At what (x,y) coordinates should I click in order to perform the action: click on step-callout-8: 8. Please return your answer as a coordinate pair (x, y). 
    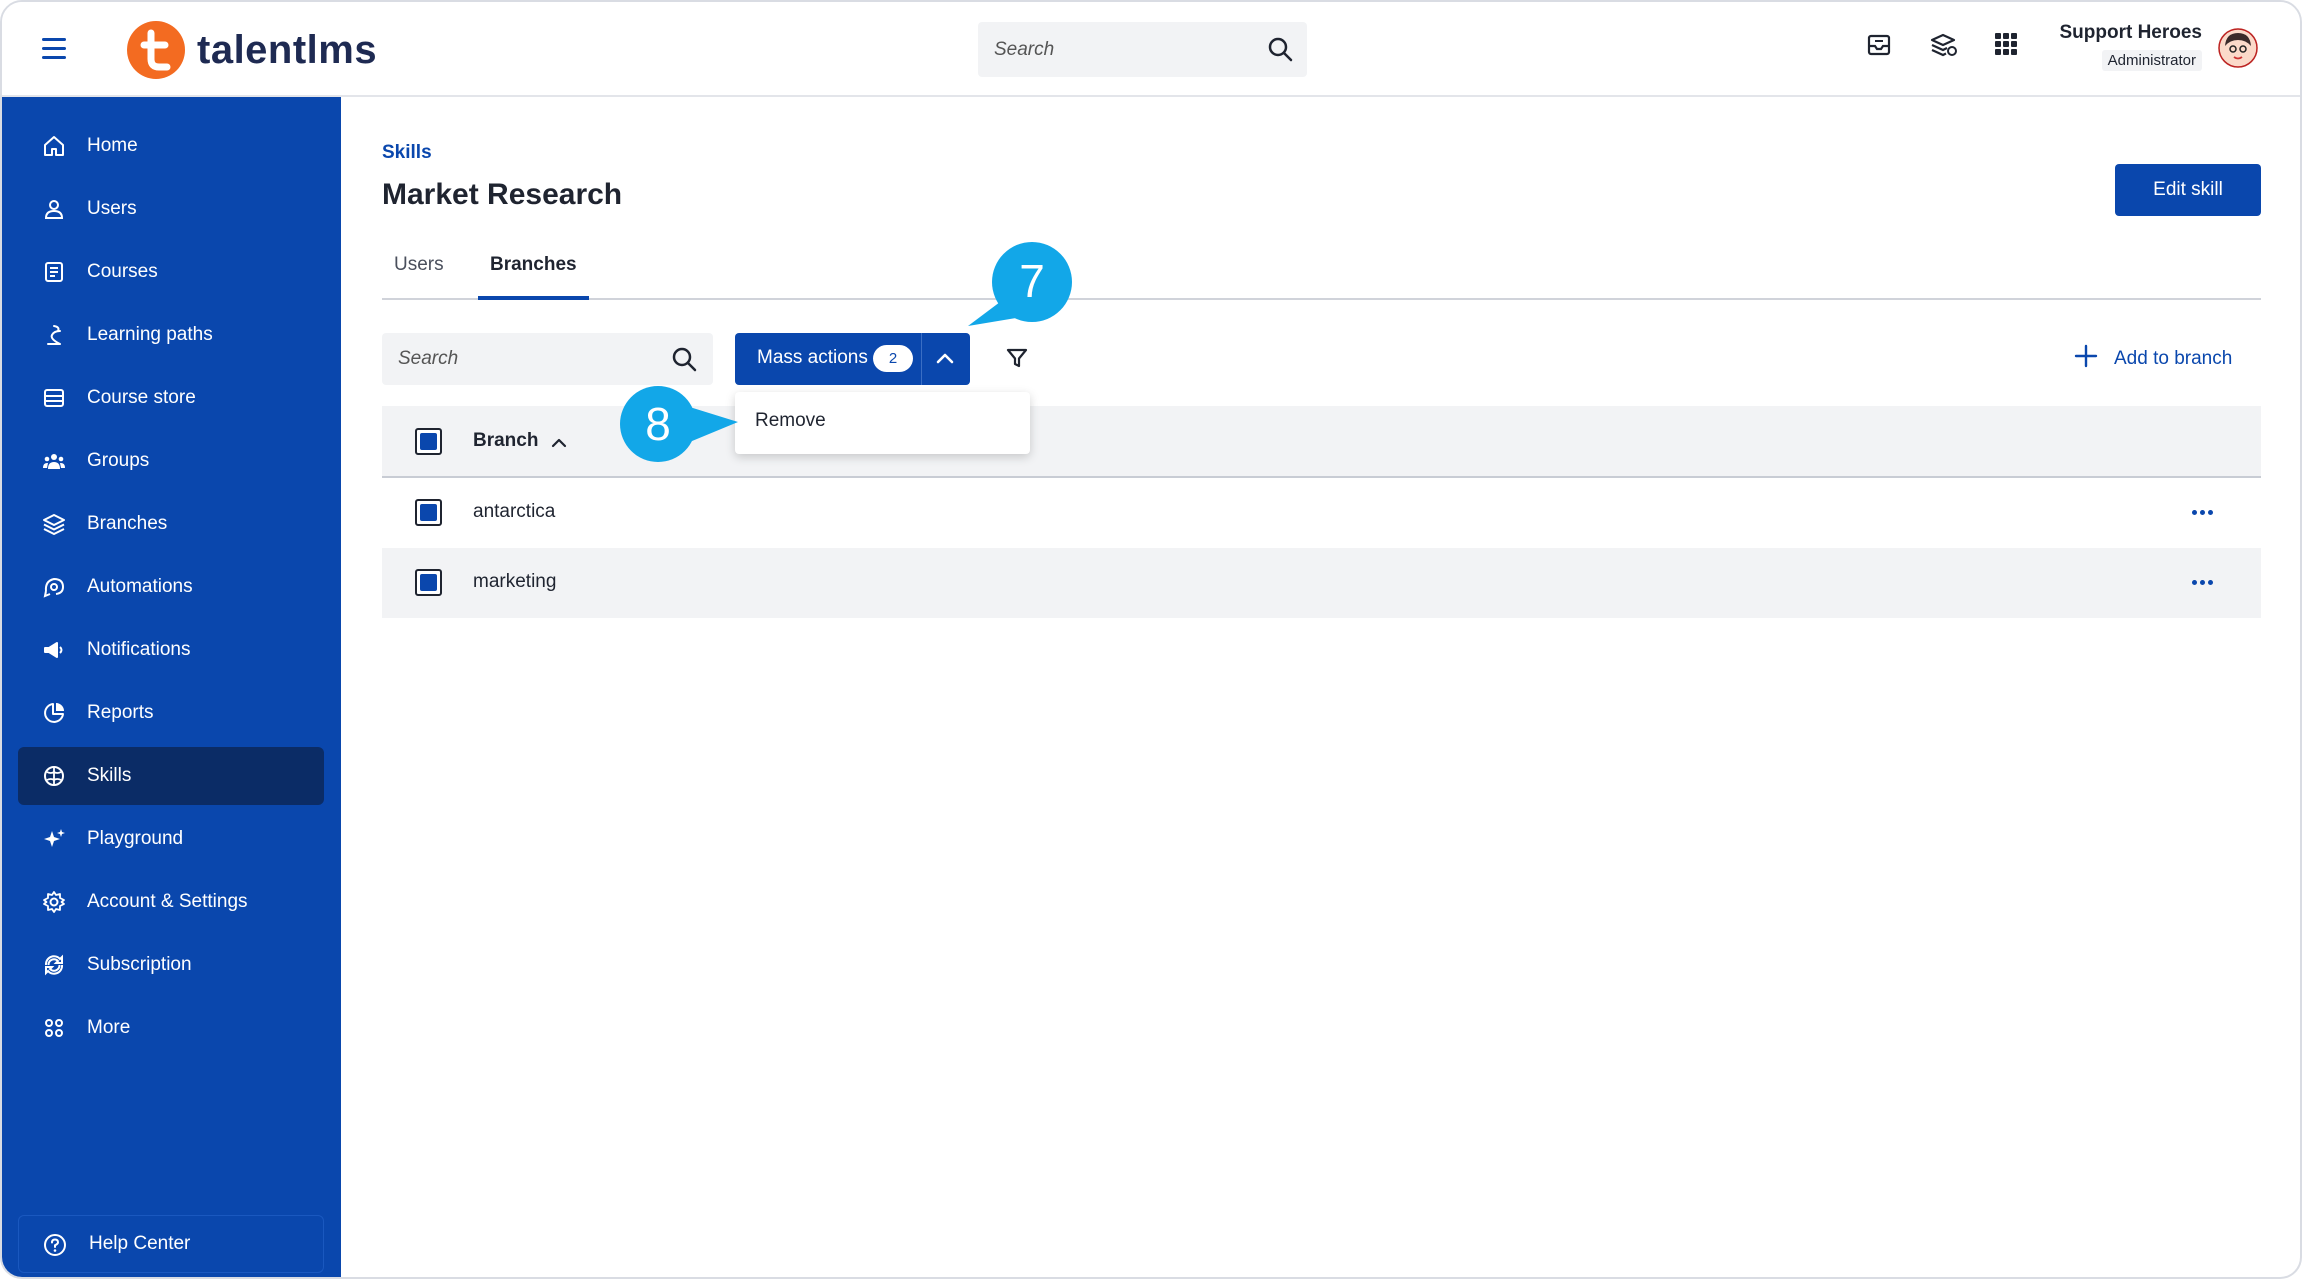
    Looking at the image, I should click on (679, 425).